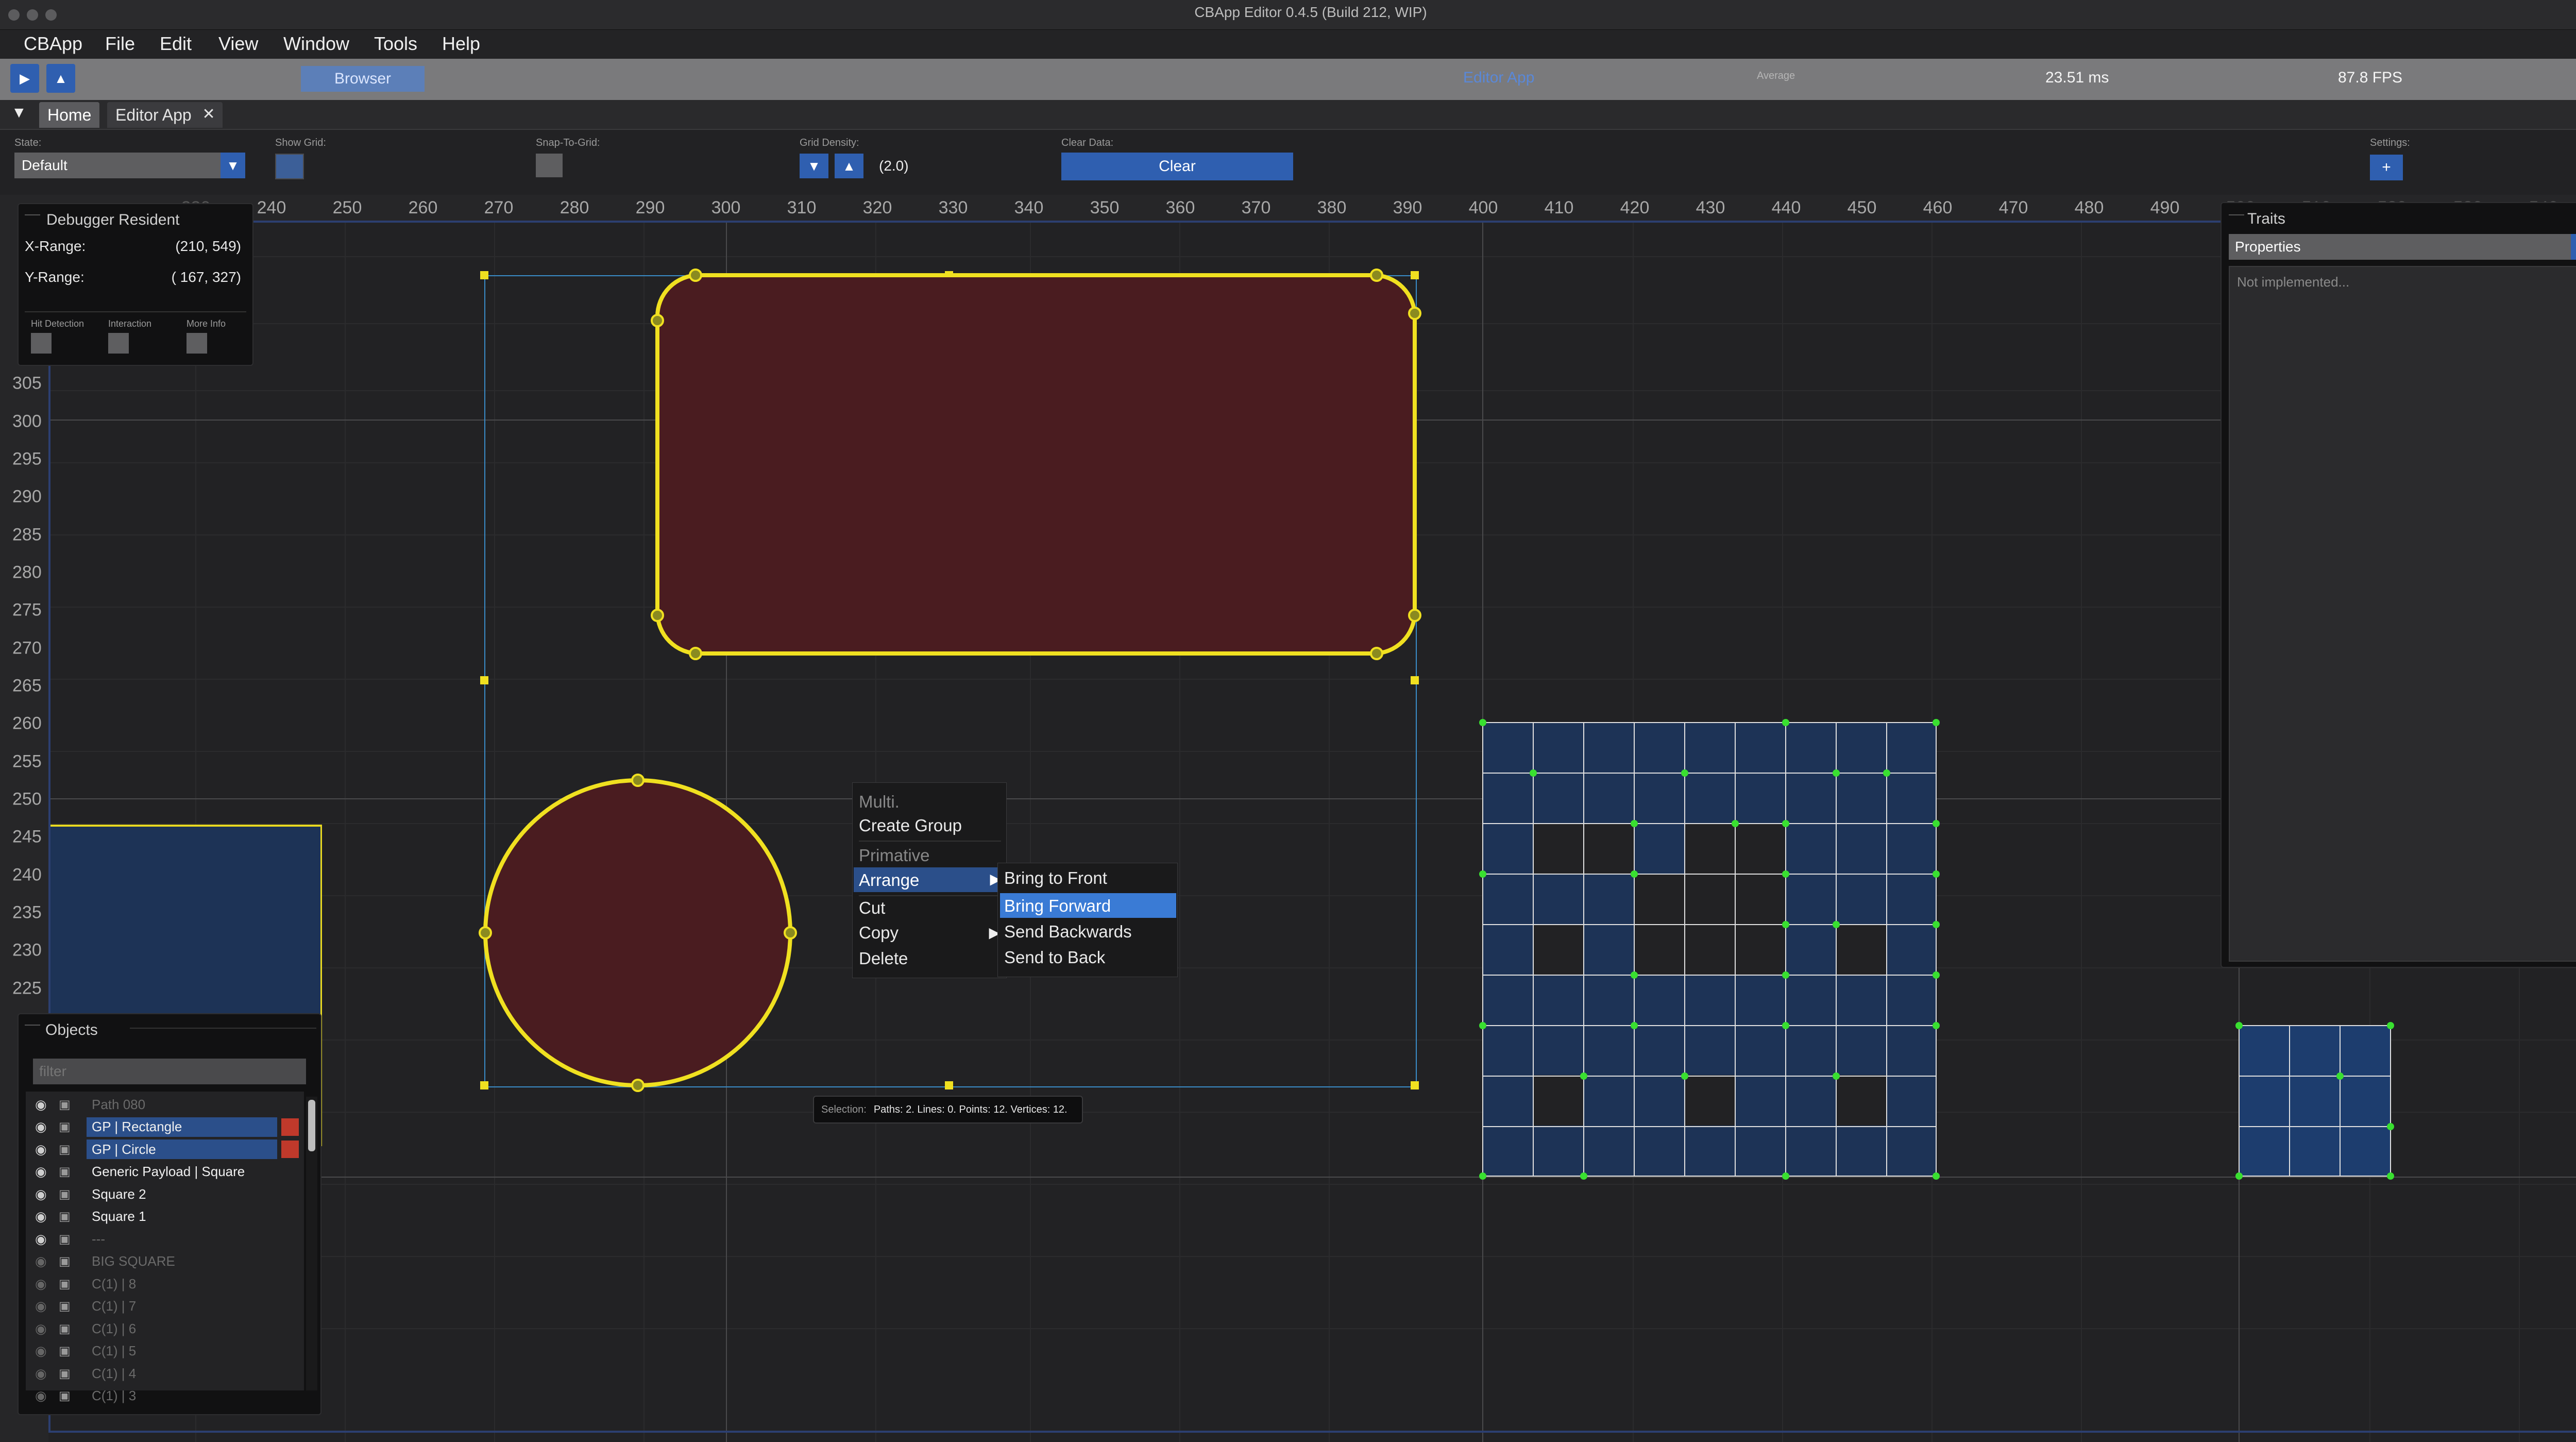  I want to click on list-item: ◉ ▣ GP | Circle, so click(165, 1149).